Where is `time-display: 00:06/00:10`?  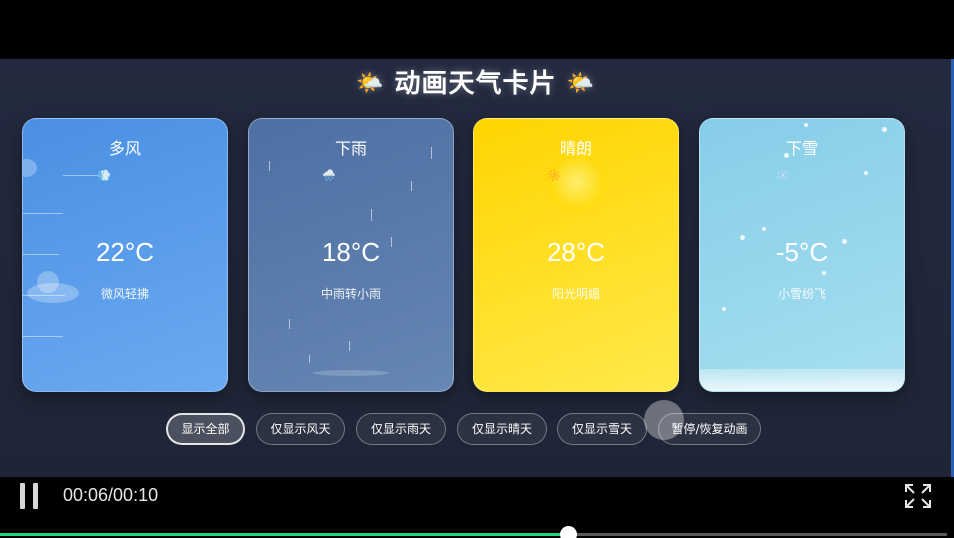
time-display: 00:06/00:10 is located at coordinates (111, 495).